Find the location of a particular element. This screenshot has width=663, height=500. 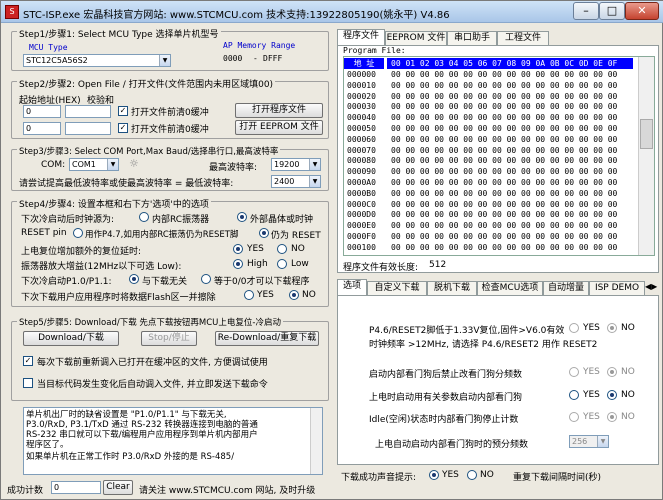

hex-address-header: 地 址 is located at coordinates (364, 63).